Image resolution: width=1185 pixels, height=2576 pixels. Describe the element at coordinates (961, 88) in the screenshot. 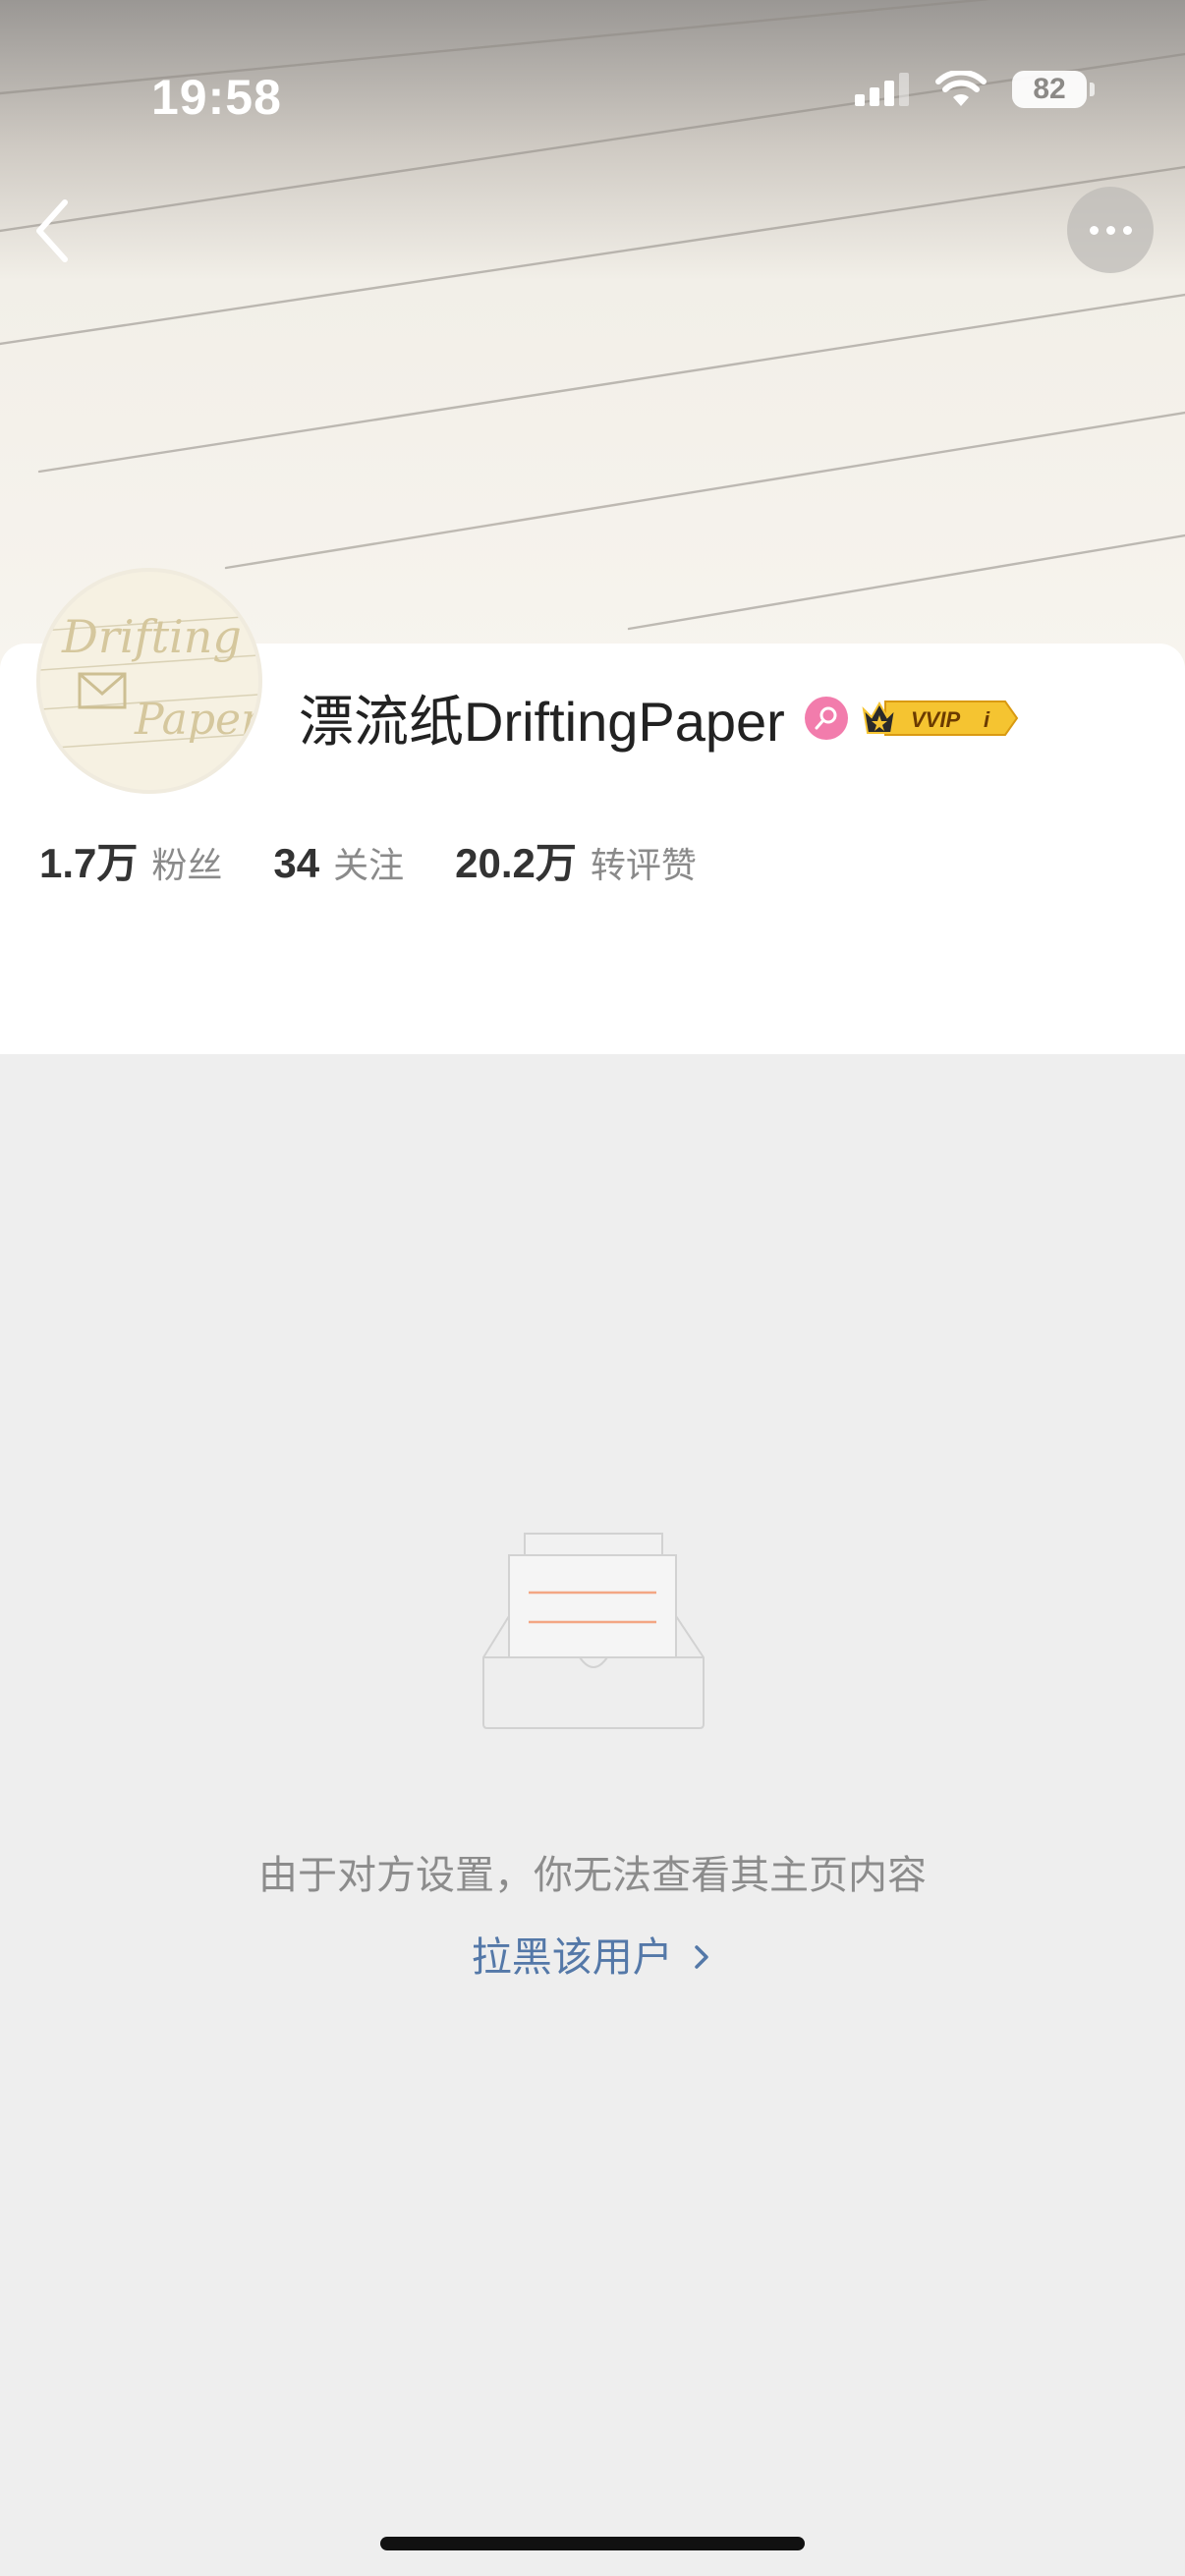

I see `wifi-icon` at that location.